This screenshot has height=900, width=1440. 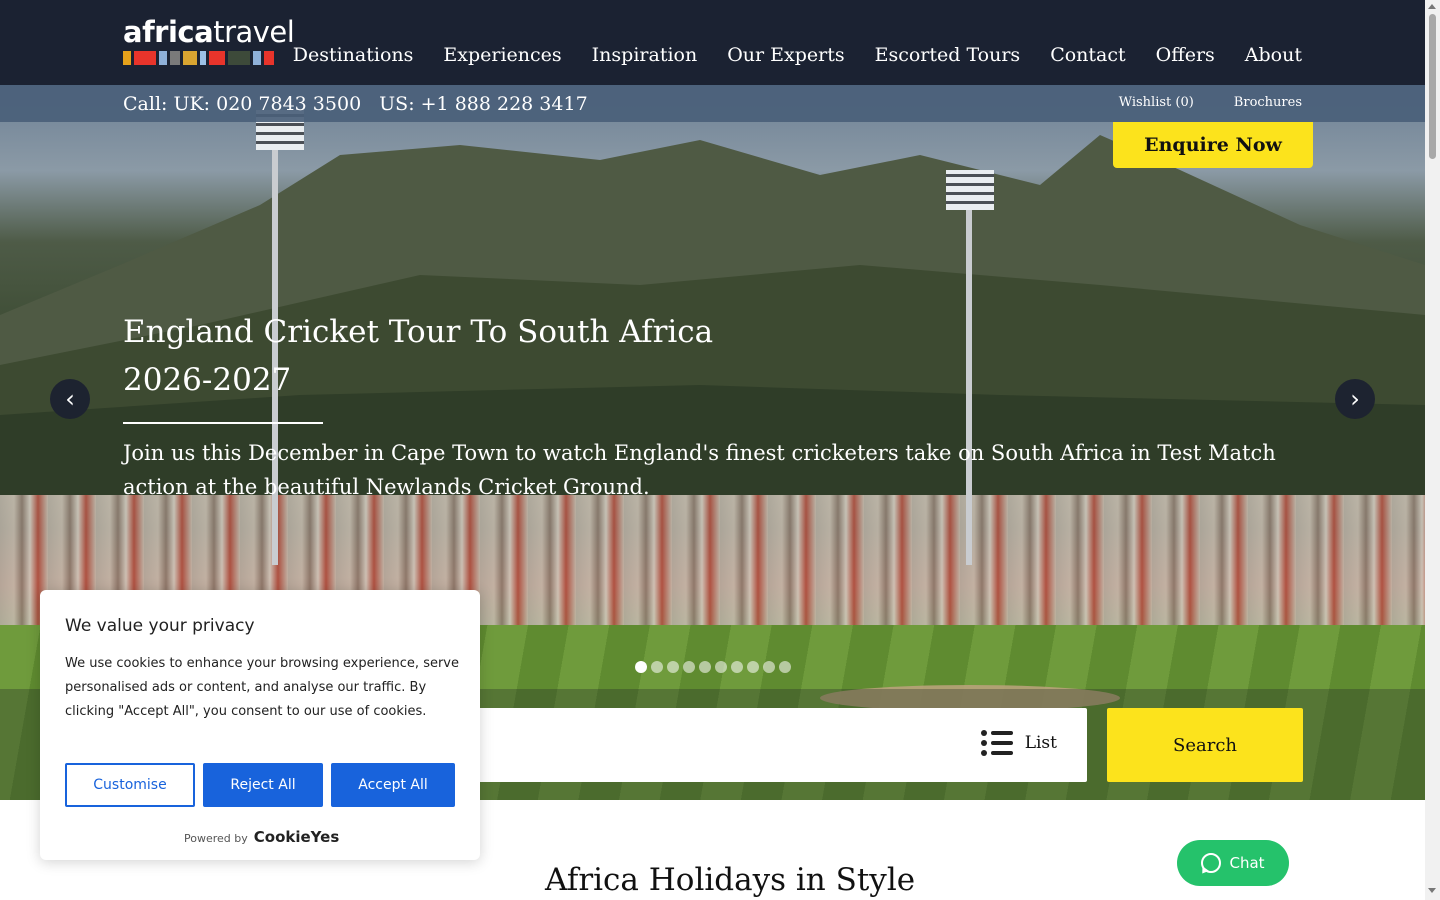 What do you see at coordinates (1210, 102) in the screenshot?
I see `utility-links: Wishlist (0) Brochures` at bounding box center [1210, 102].